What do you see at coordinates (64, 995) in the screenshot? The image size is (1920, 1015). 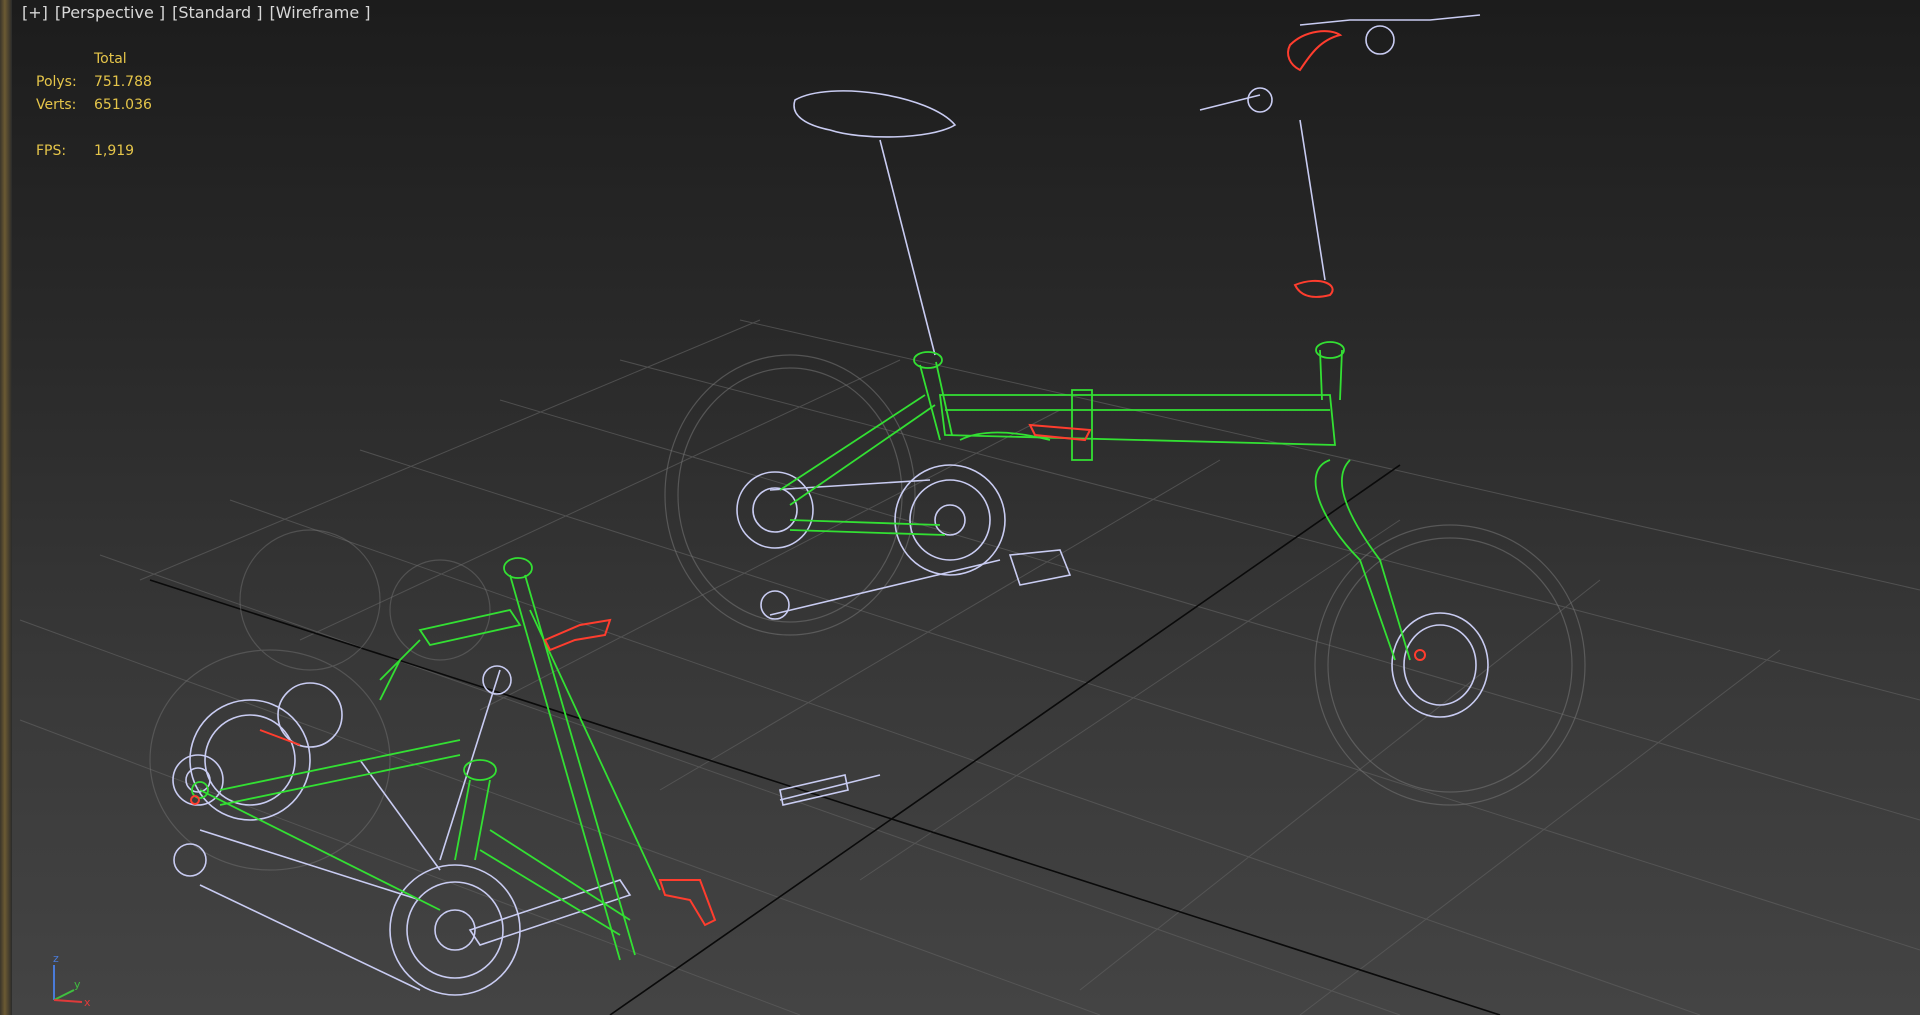 I see `y-axis-line` at bounding box center [64, 995].